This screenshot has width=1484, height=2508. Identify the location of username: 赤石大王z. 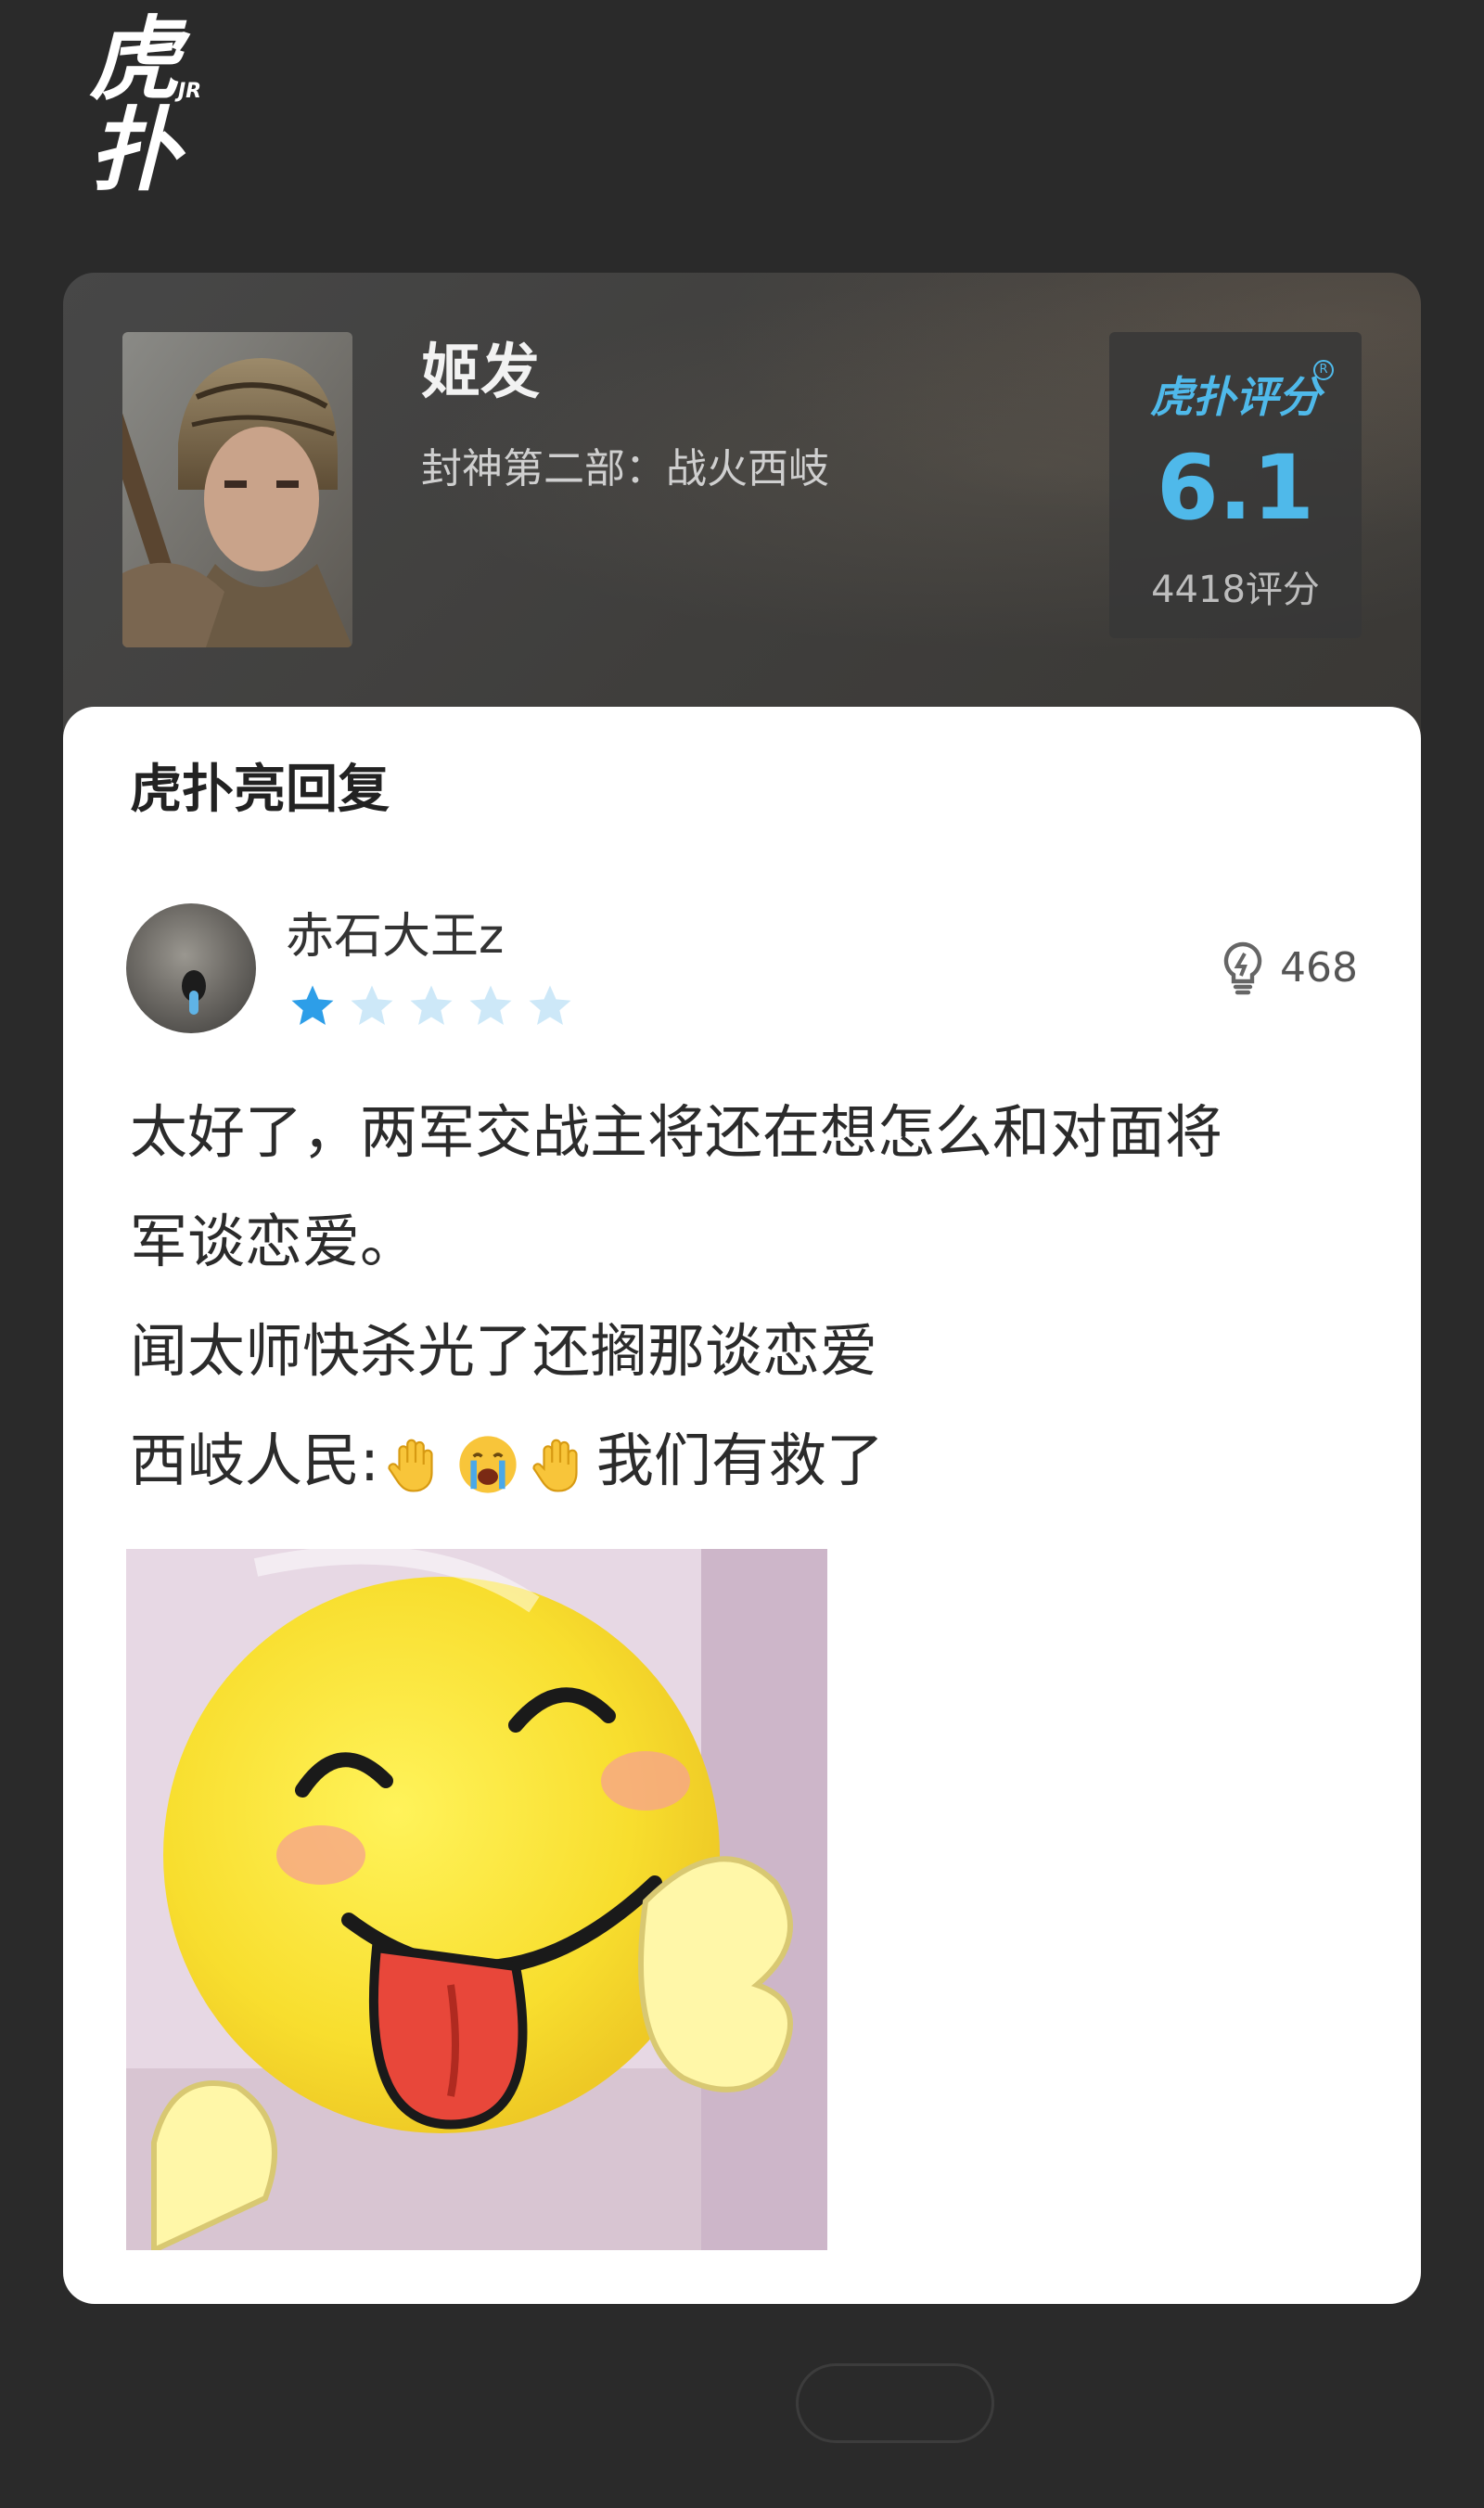
(395, 937).